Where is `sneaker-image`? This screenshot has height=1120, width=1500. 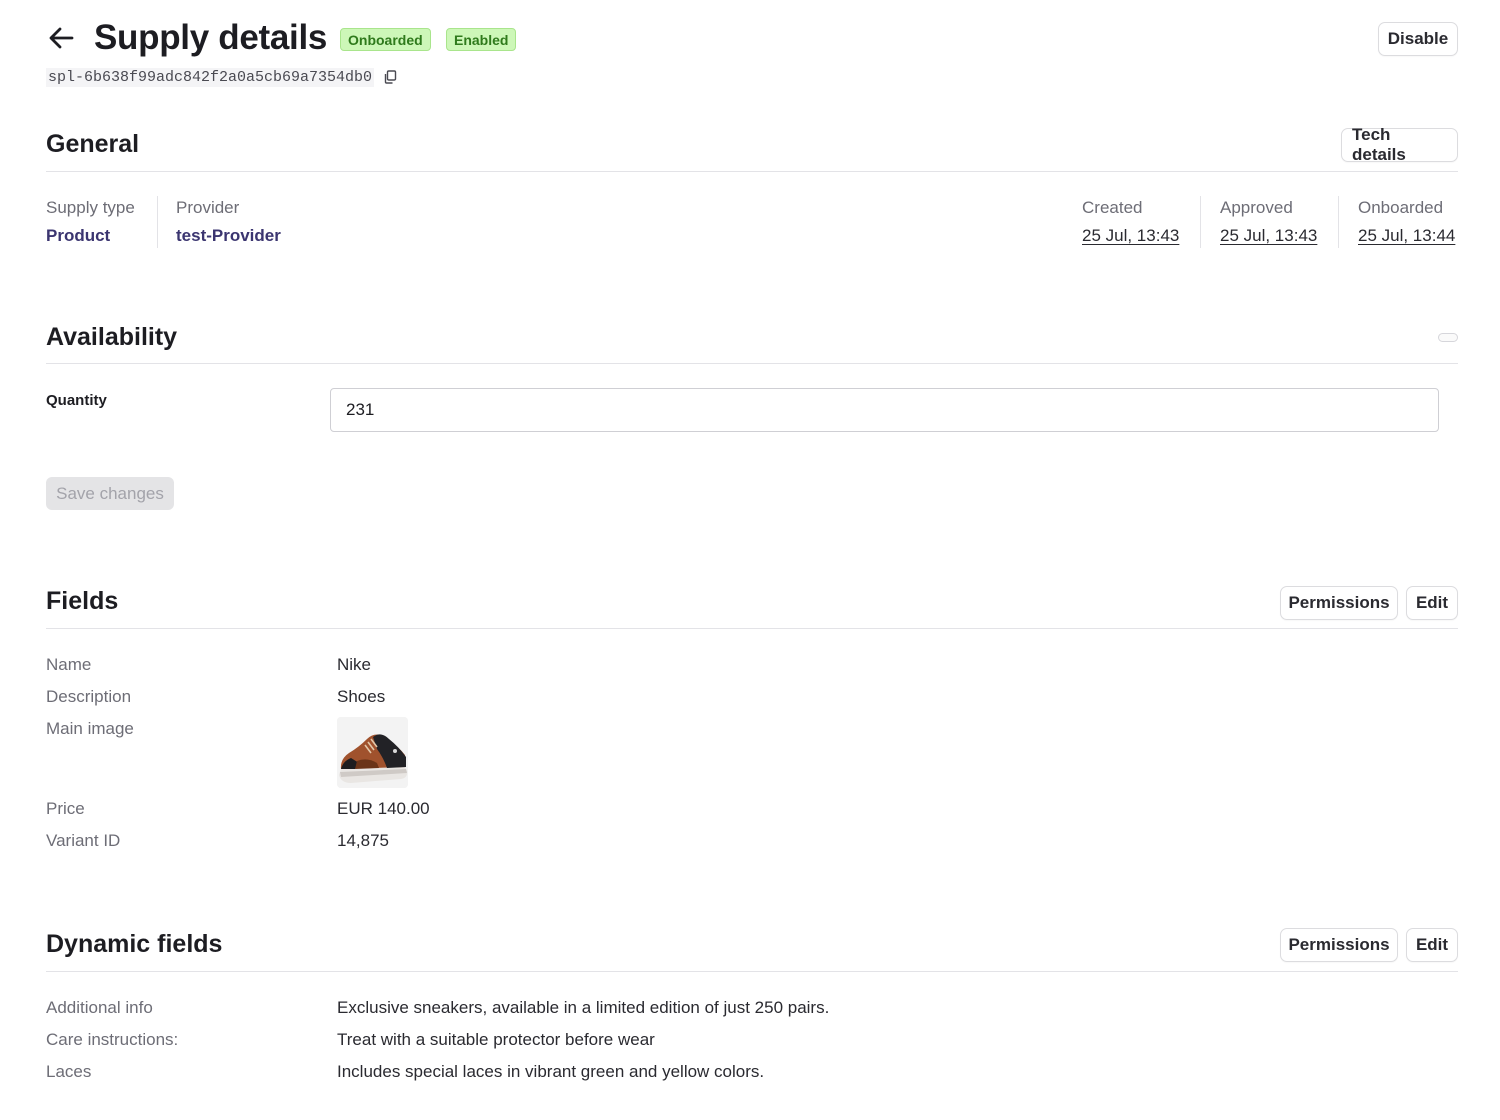
sneaker-image is located at coordinates (372, 752).